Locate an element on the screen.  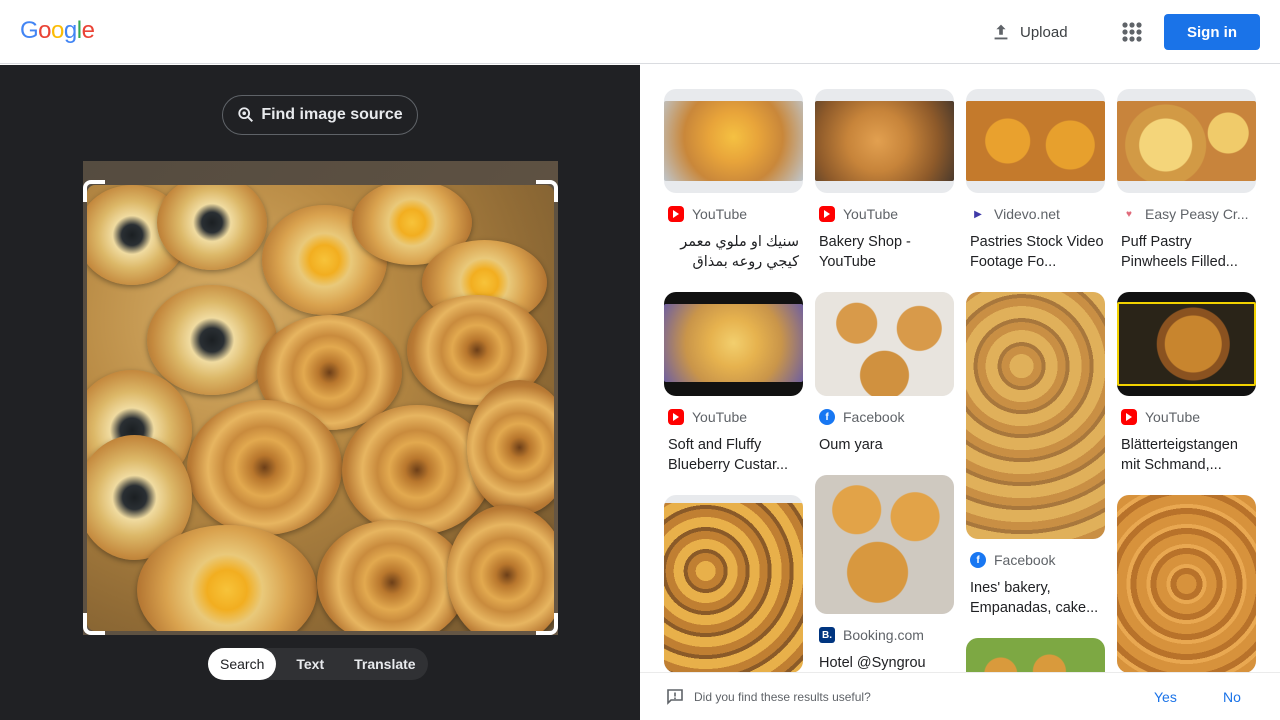
lens-mode-tabs: Search Text Translate is located at coordinates (318, 664).